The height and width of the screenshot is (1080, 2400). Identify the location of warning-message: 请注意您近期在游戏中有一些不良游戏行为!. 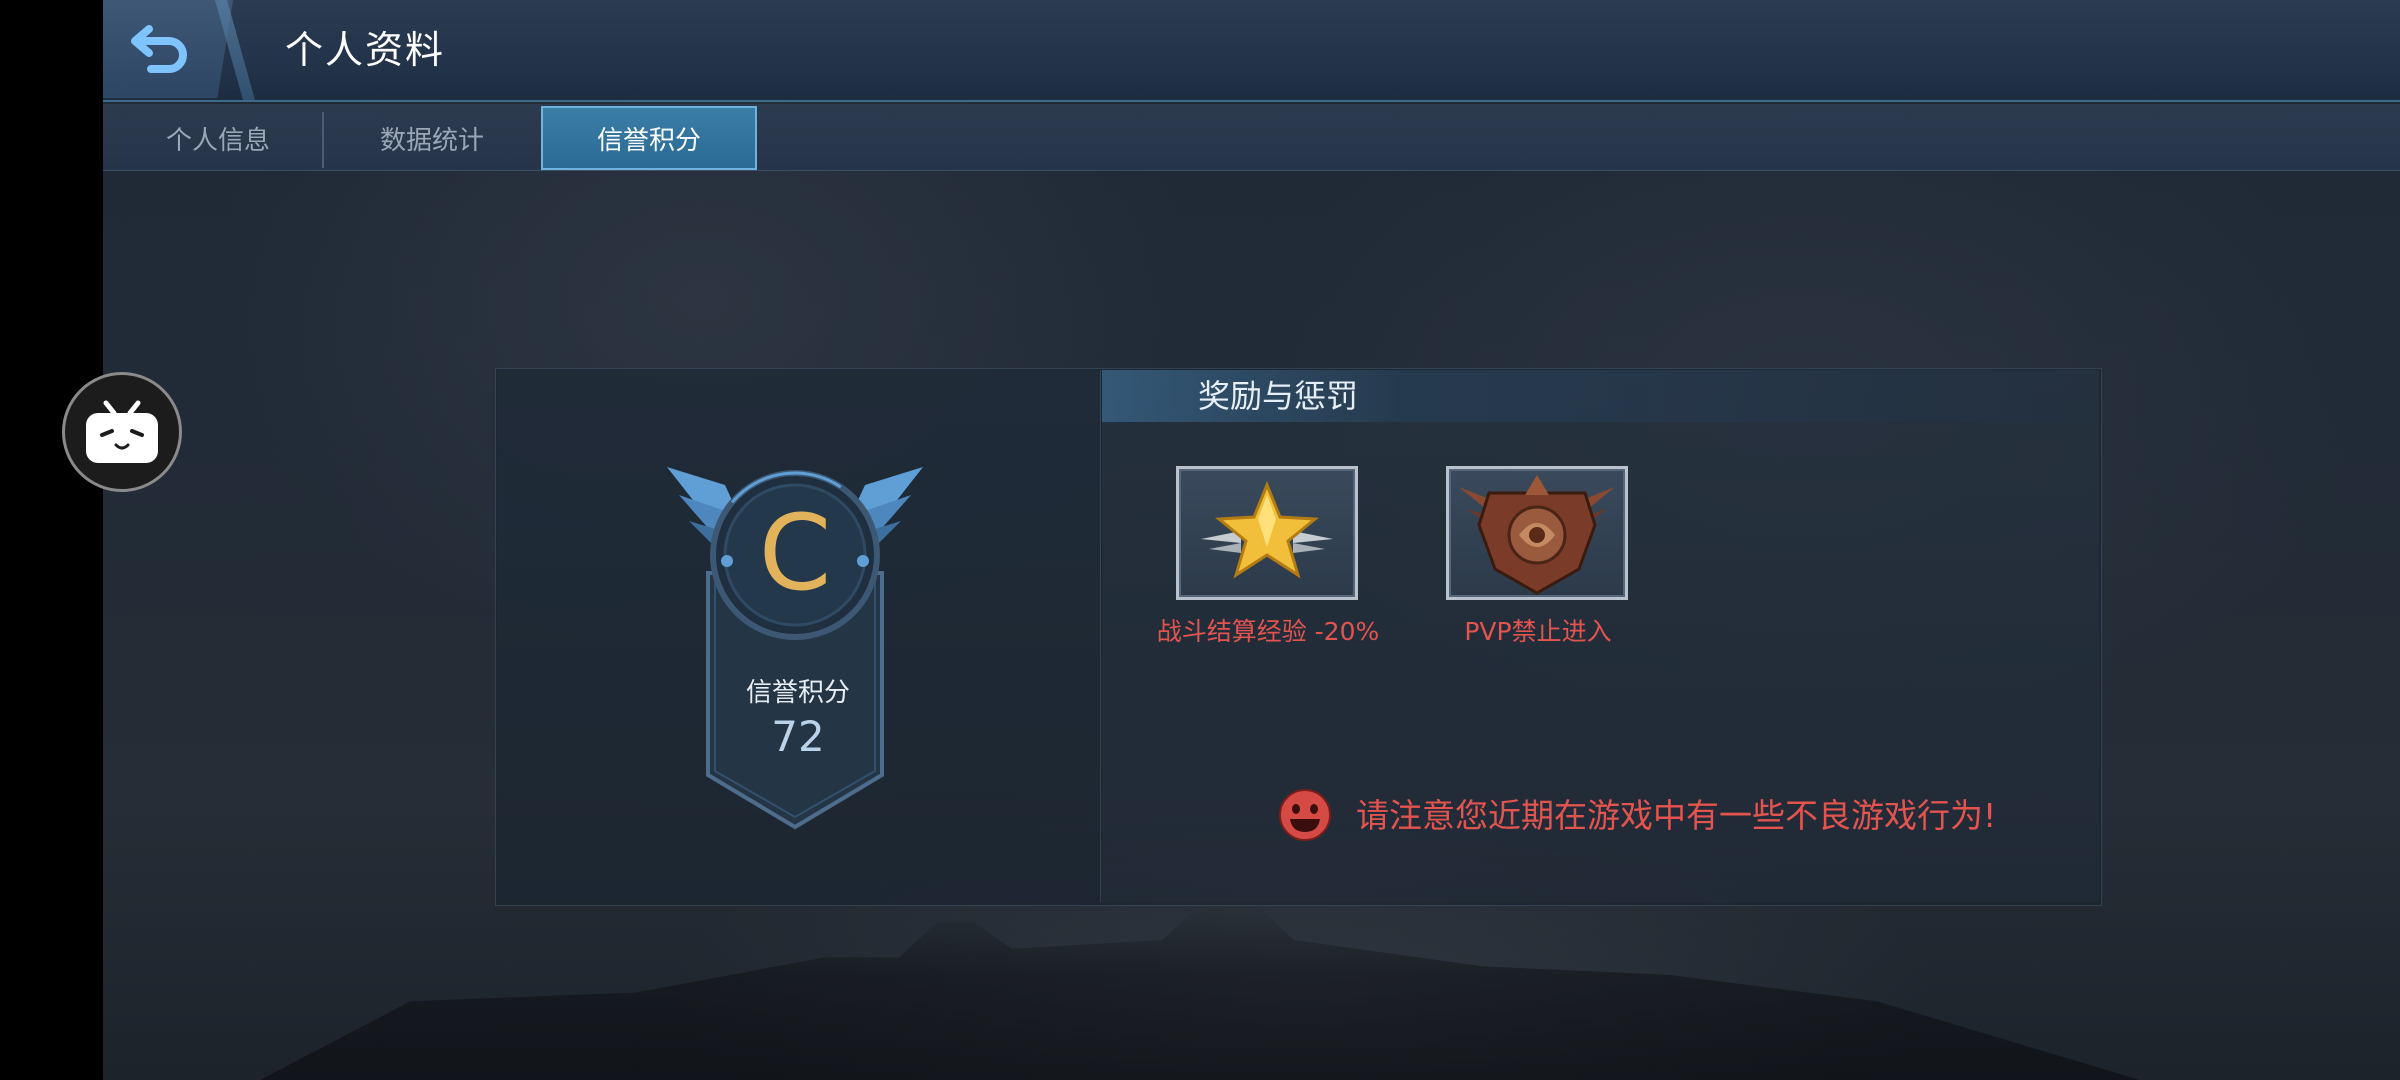
(1676, 815).